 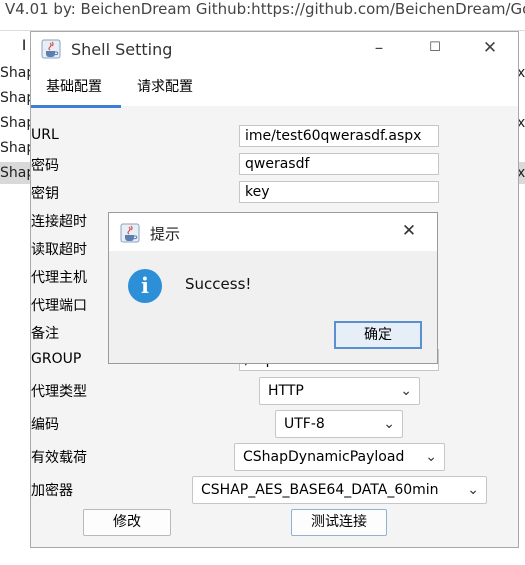 I want to click on proxy-type-label: 代理类型, so click(x=59, y=392).